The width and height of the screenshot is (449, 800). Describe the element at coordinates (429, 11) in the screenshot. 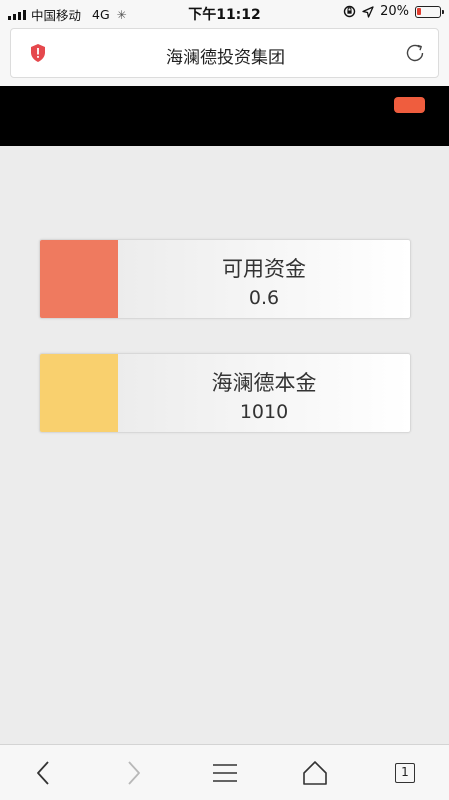

I see `battery-icon` at that location.